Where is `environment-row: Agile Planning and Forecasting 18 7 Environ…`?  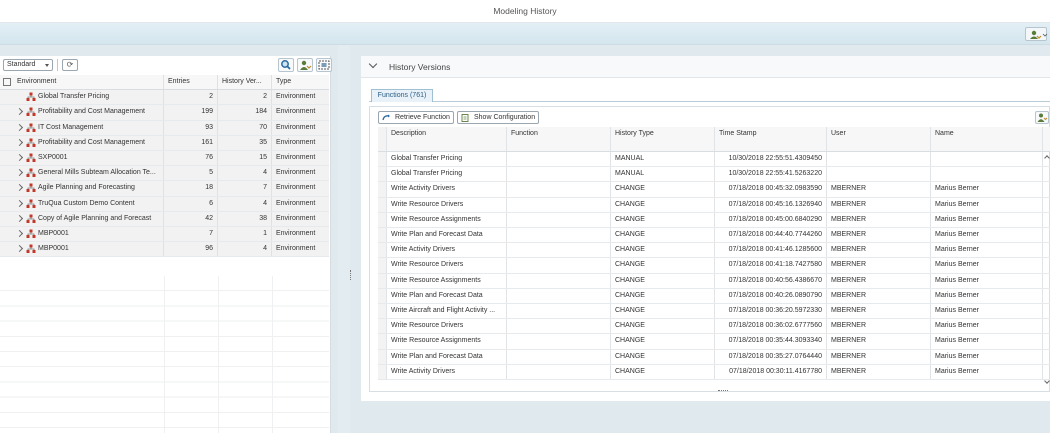 environment-row: Agile Planning and Forecasting 18 7 Environ… is located at coordinates (164, 189).